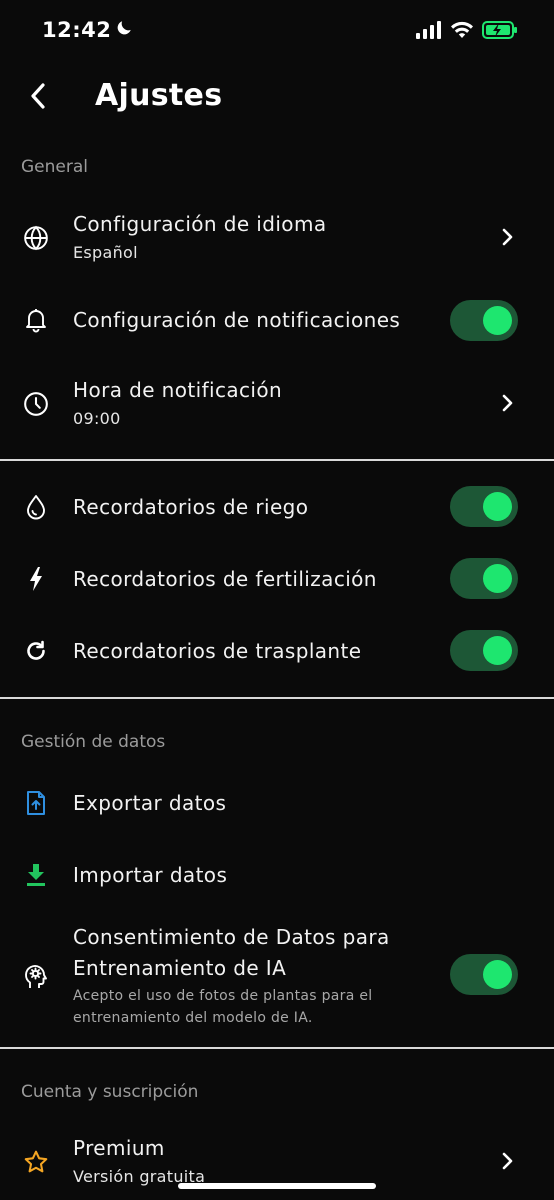  Describe the element at coordinates (87, 30) in the screenshot. I see `status-time: 12:42` at that location.